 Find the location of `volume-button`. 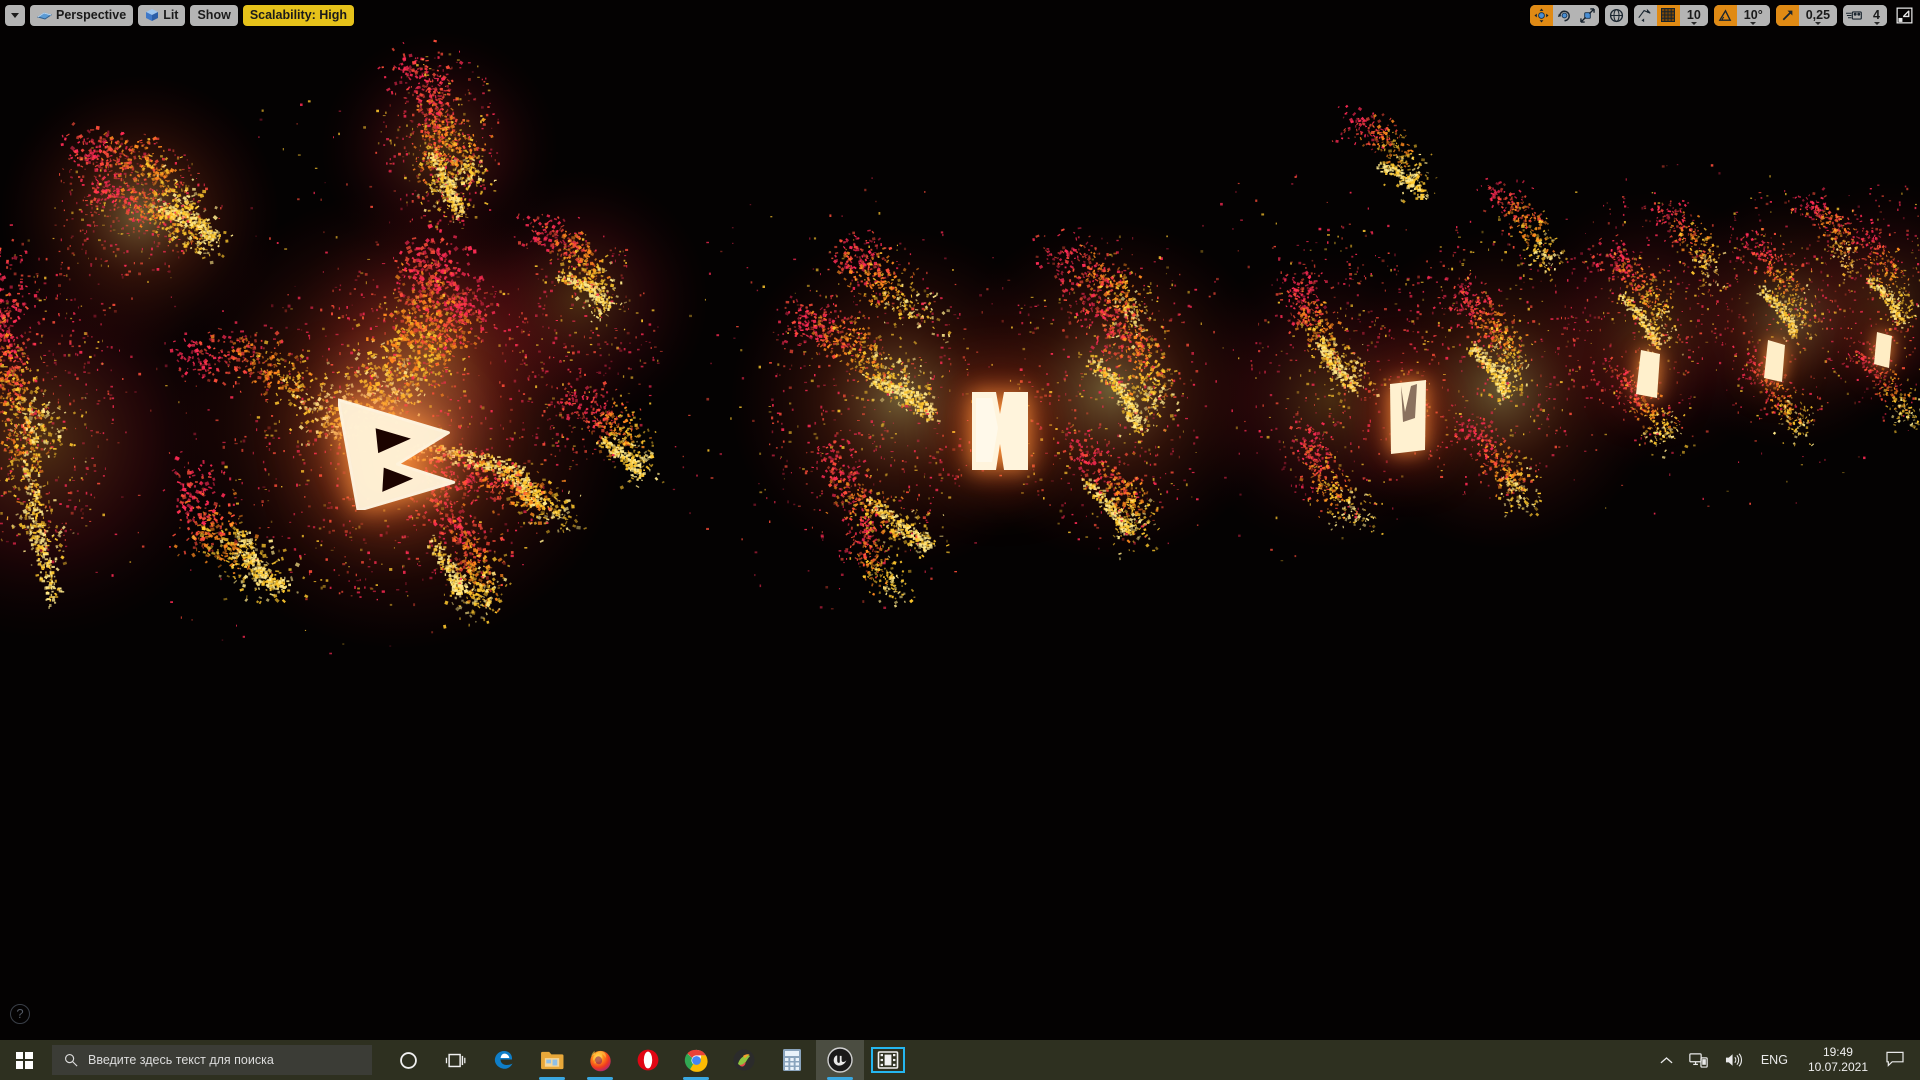

volume-button is located at coordinates (1733, 1060).